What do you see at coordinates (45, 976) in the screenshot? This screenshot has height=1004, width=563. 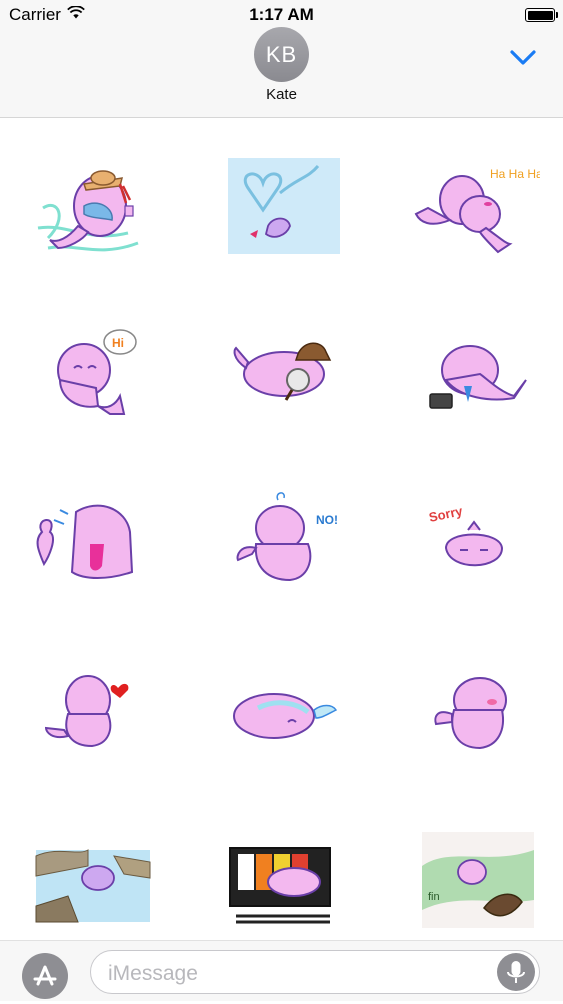 I see `app-store-icon` at bounding box center [45, 976].